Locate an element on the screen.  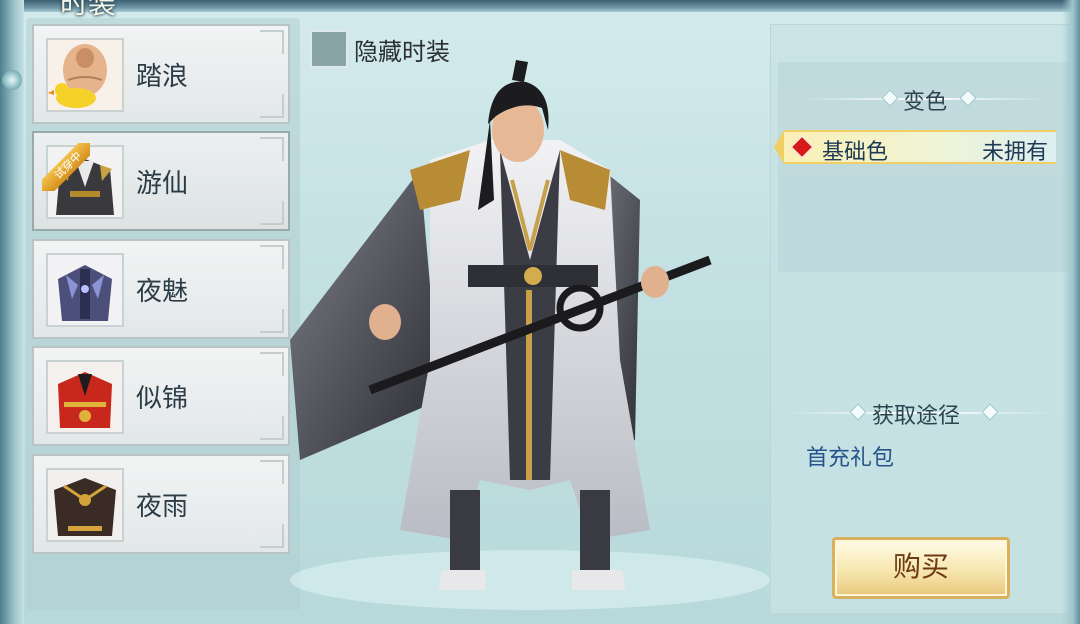
costume-item-sijin: 似锦 is located at coordinates (161, 396).